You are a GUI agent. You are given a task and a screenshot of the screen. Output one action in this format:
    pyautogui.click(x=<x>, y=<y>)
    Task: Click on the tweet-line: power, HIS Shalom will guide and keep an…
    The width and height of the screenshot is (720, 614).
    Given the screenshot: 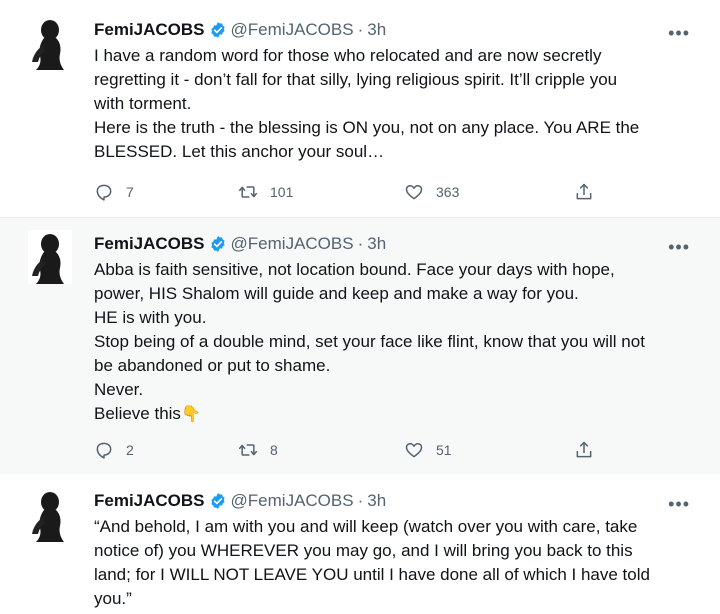 What is the action you would take?
    pyautogui.click(x=336, y=293)
    